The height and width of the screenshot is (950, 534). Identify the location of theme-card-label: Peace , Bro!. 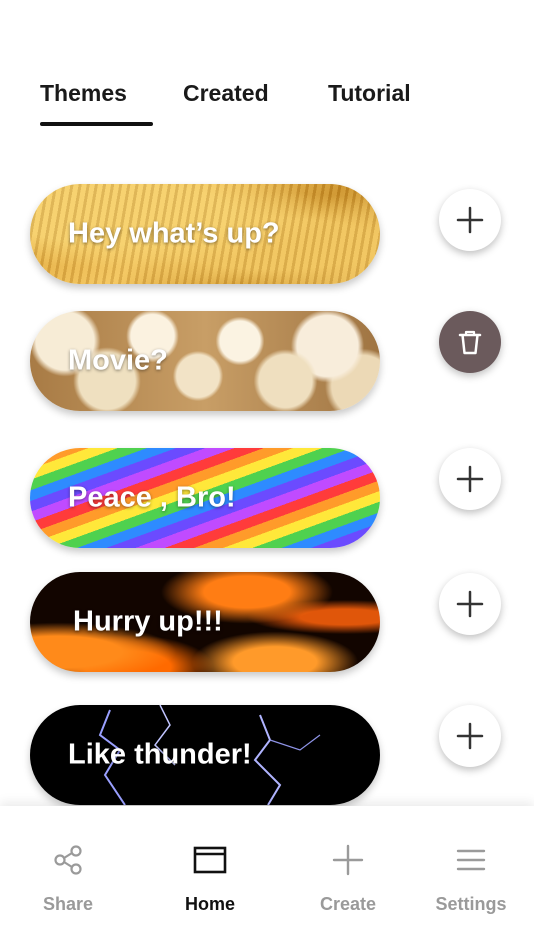
(152, 497).